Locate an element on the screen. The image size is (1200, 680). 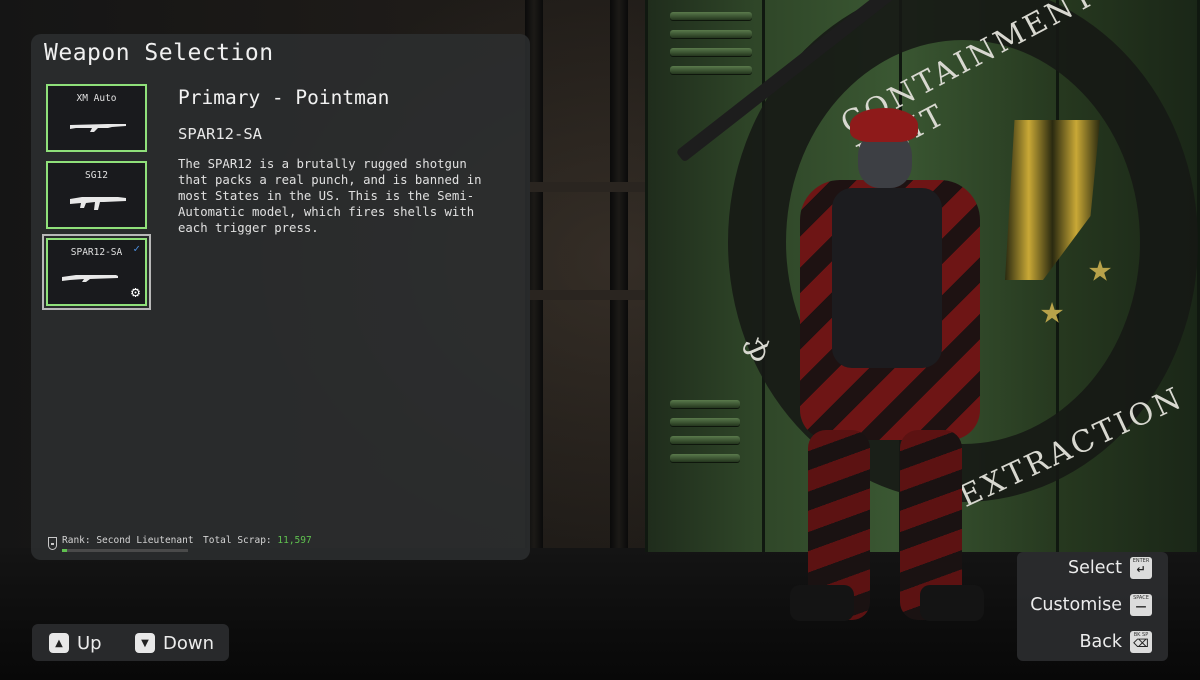
nav-down-button: ▼ Down is located at coordinates (174, 643).